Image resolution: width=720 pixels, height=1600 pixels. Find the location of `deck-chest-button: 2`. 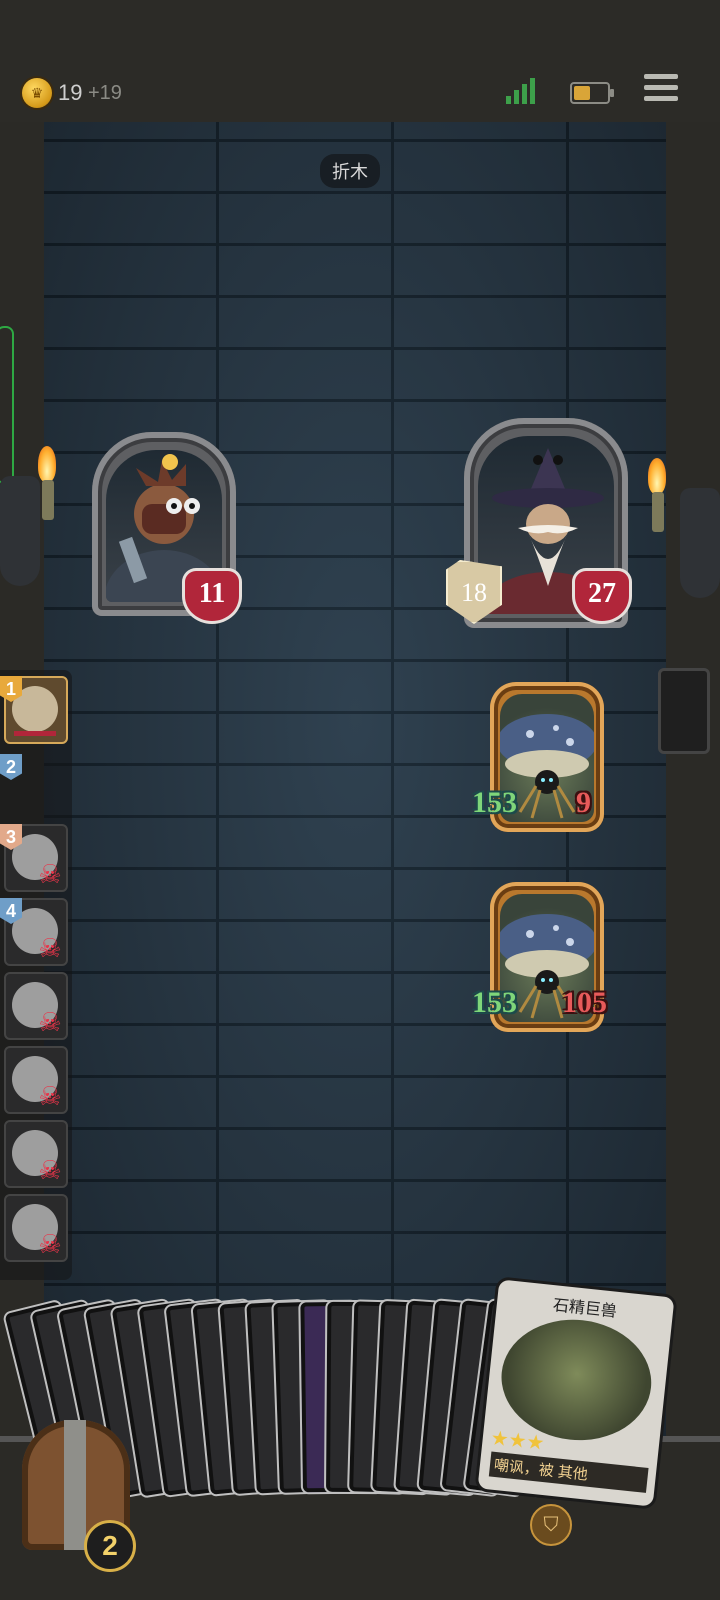

deck-chest-button: 2 is located at coordinates (76, 1491).